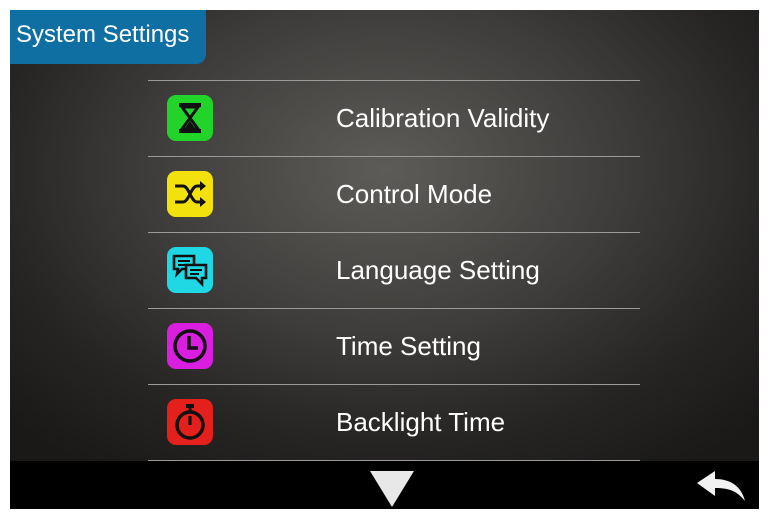  I want to click on shuffle-icon, so click(190, 194).